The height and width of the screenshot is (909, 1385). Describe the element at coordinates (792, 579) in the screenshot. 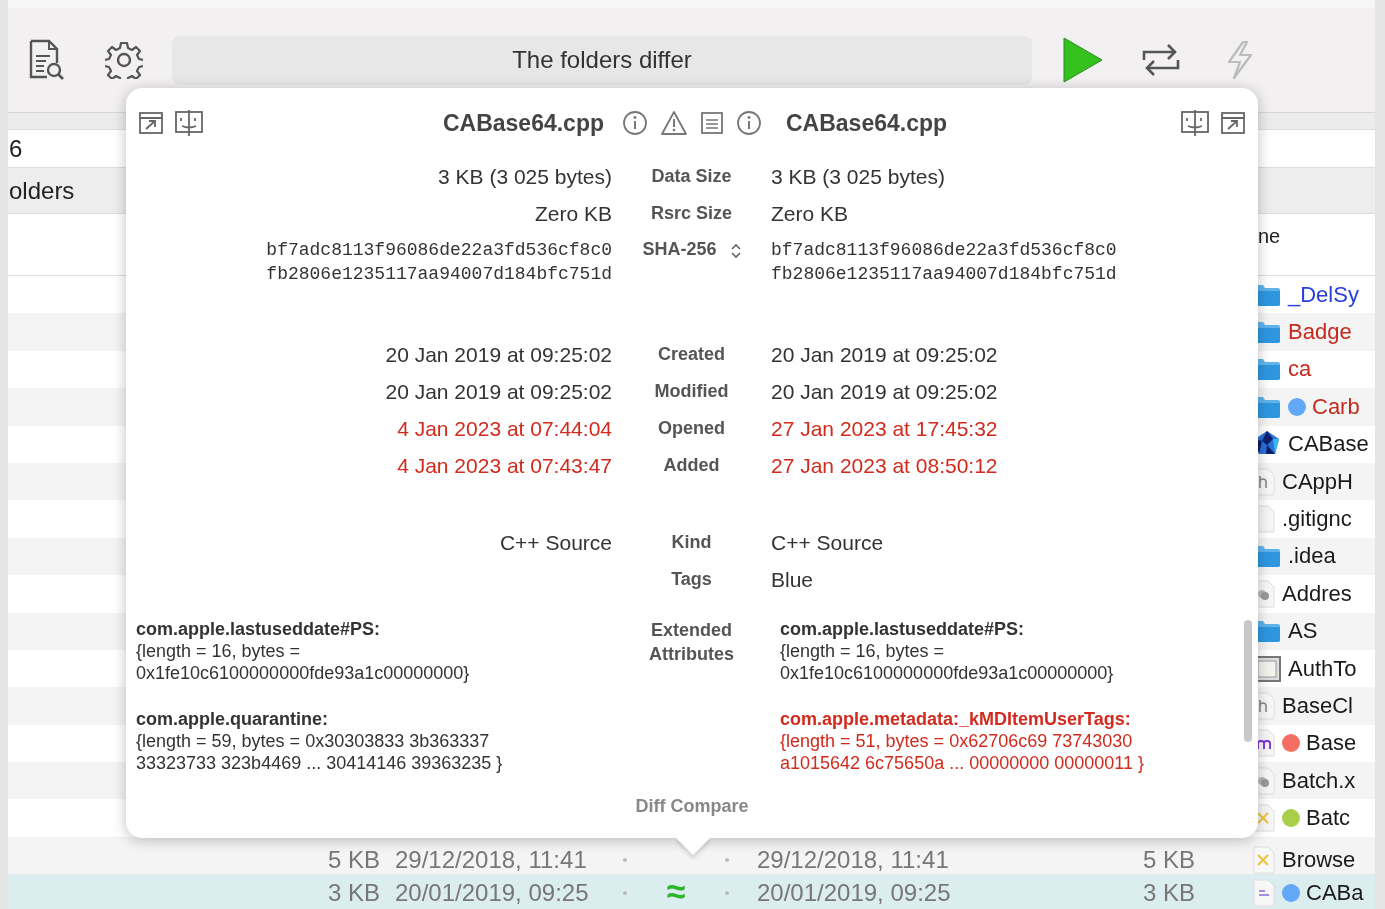

I see `field-value: Blue` at that location.